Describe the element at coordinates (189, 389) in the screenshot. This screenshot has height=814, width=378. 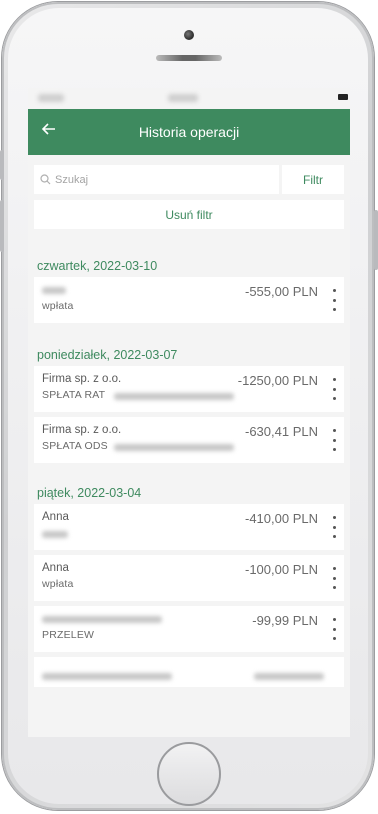
I see `transaction-row: Firma sp. z o.o. SPŁATA RAT -1250,00 PLN` at that location.